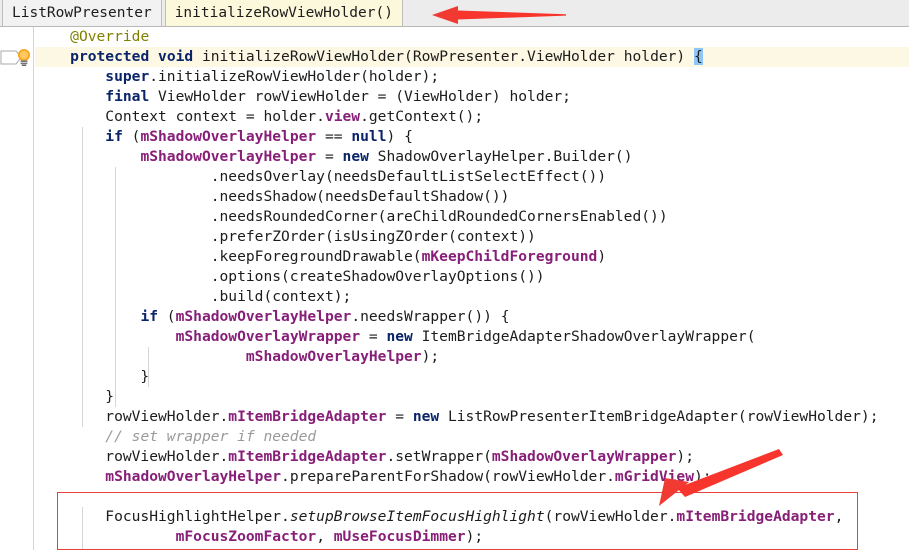 The width and height of the screenshot is (909, 550). What do you see at coordinates (472, 197) in the screenshot?
I see `code-line: .needsShadow(needsDefaultShadow())` at bounding box center [472, 197].